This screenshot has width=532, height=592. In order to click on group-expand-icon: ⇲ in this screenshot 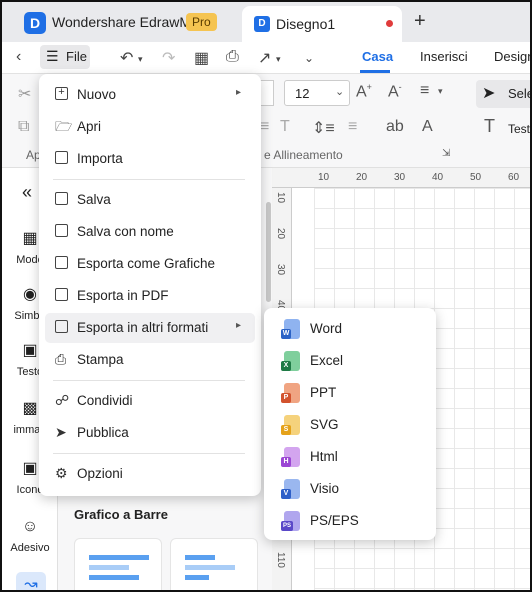, I will do `click(446, 153)`.